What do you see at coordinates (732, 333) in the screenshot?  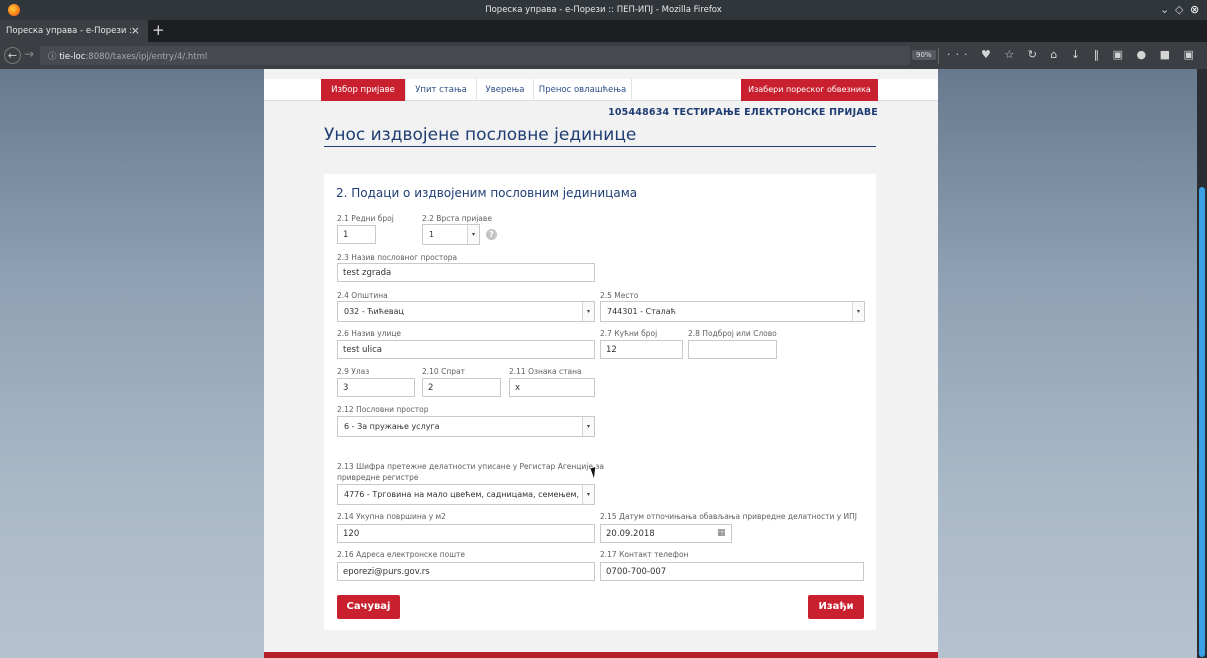 I see `label-sub-number: 2.8 Подброј или Слово` at bounding box center [732, 333].